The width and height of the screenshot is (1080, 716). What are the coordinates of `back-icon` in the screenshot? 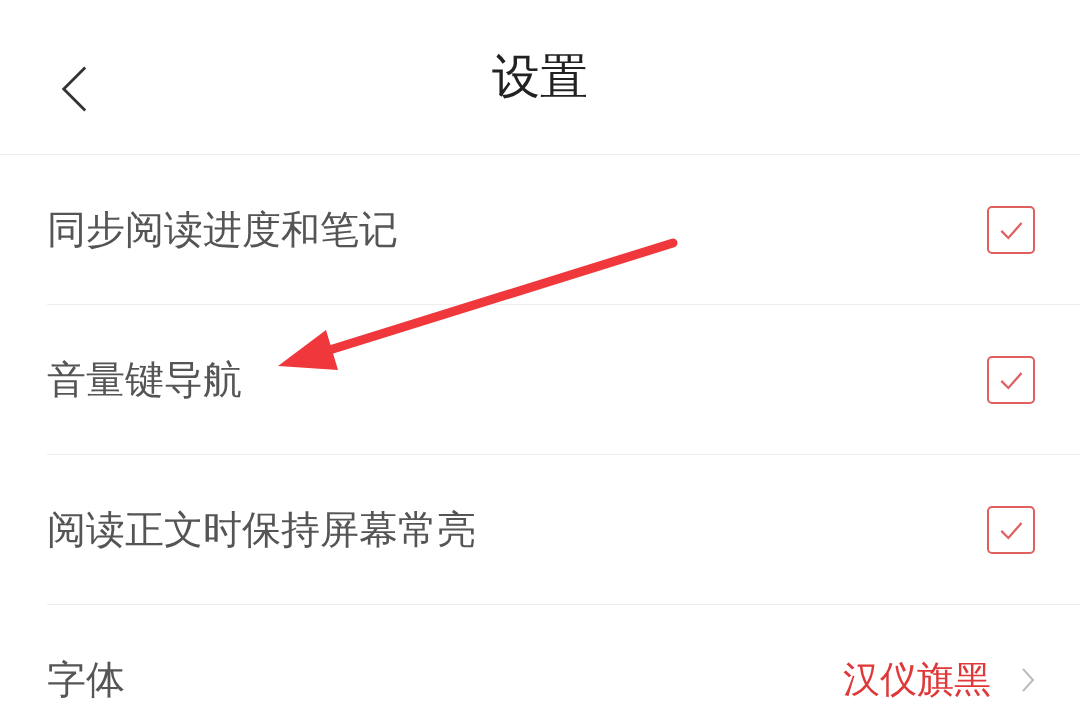 It's located at (74, 89).